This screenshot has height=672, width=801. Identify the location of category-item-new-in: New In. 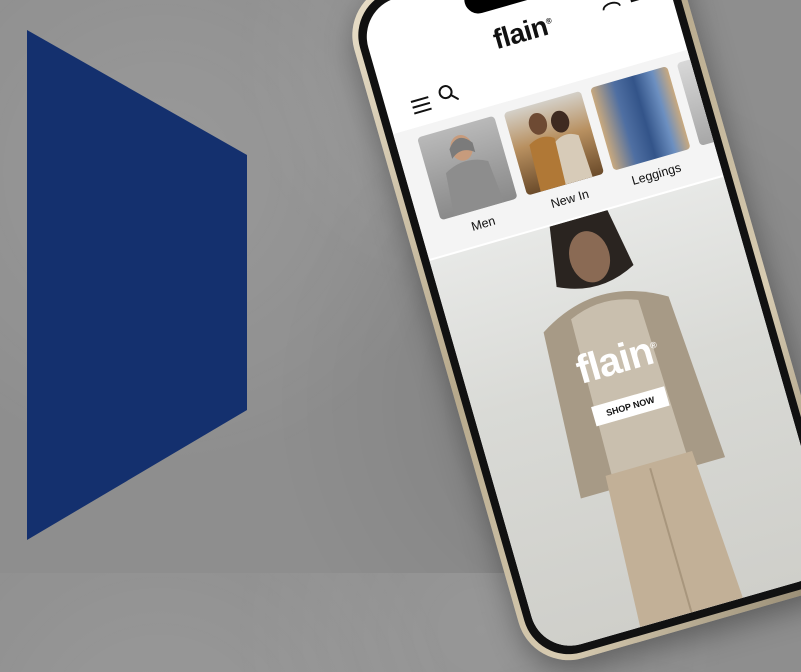
(557, 154).